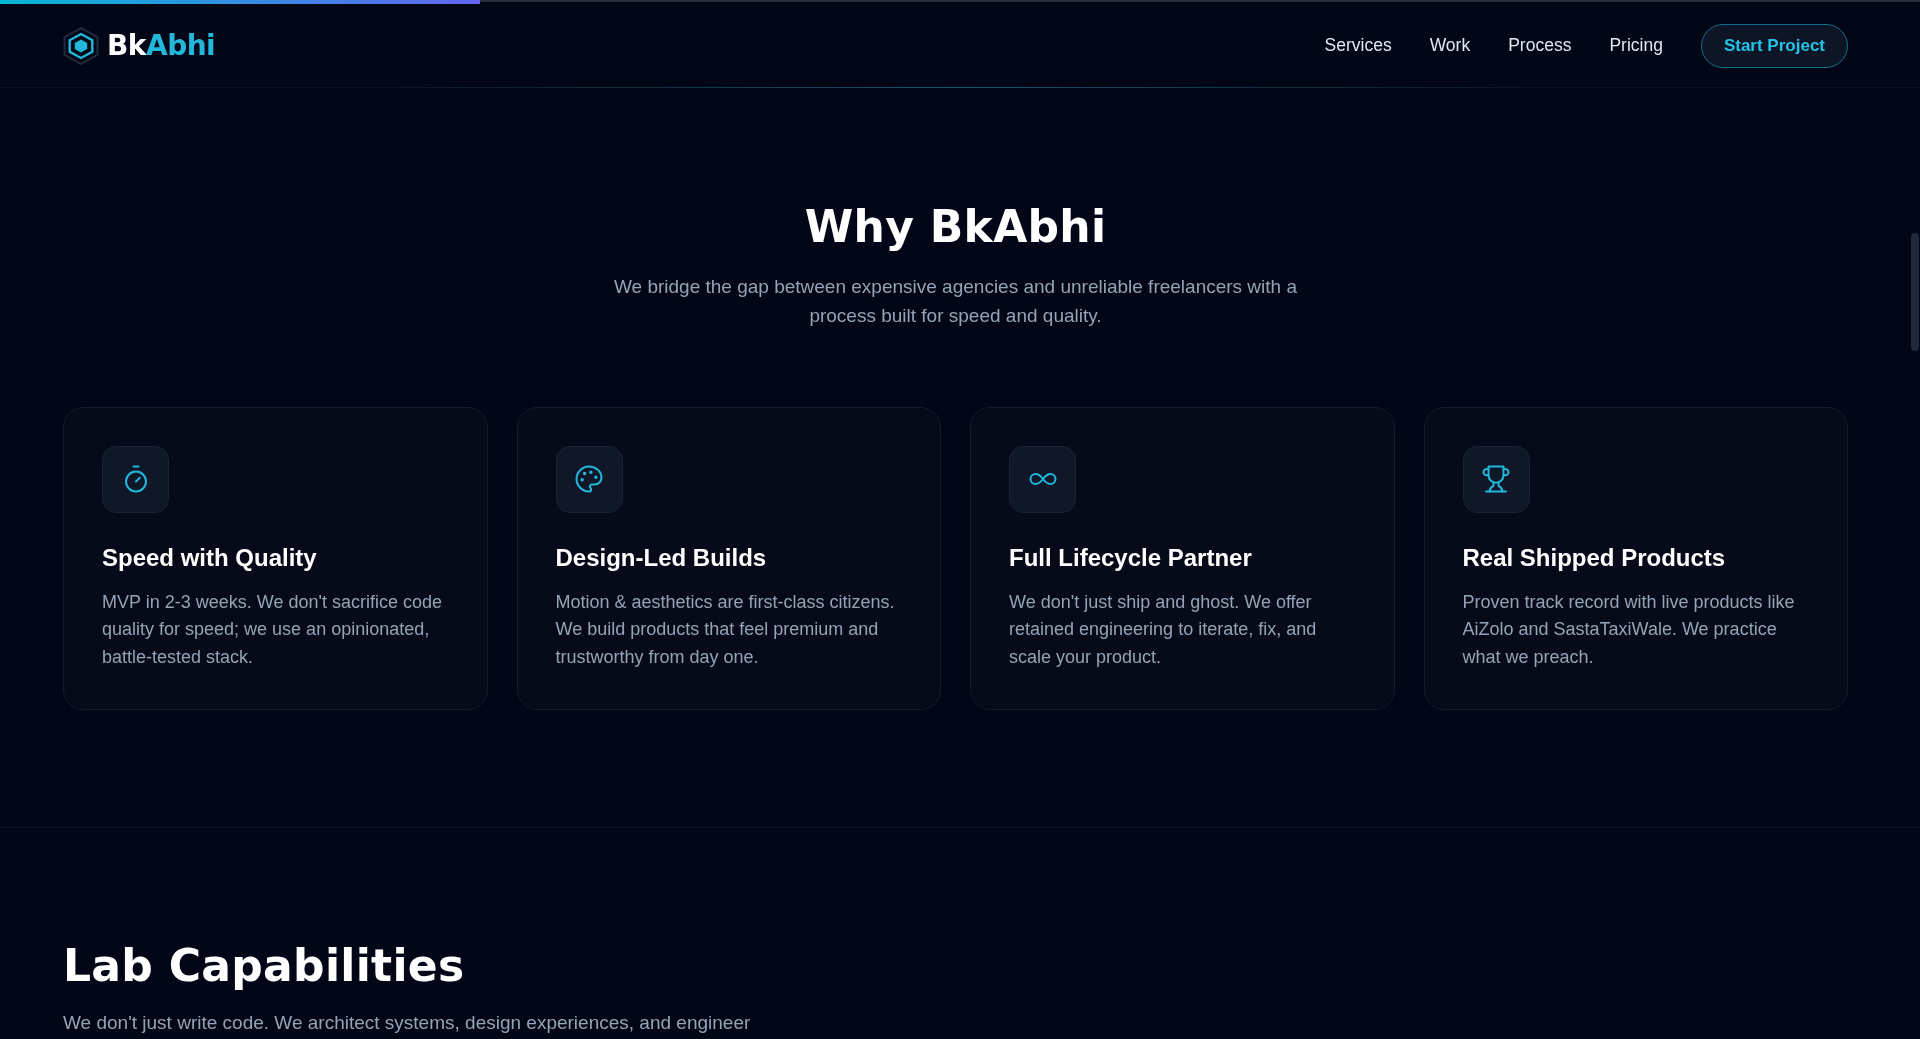 The height and width of the screenshot is (1039, 1920). What do you see at coordinates (725, 629) in the screenshot?
I see `card-description: Motion & aesthetics are first-class citizens. We build products that feel premium and trustworthy from day one.` at bounding box center [725, 629].